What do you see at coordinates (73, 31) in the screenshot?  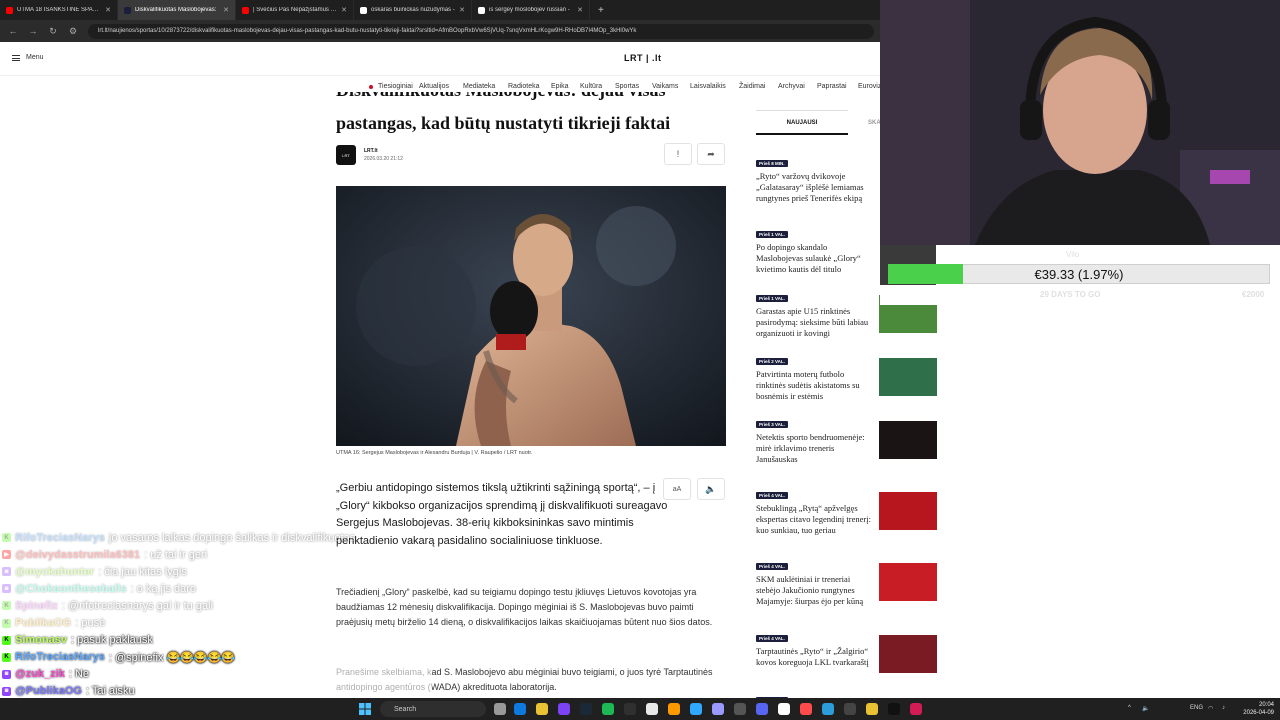 I see `site-info-icon: ⚙` at bounding box center [73, 31].